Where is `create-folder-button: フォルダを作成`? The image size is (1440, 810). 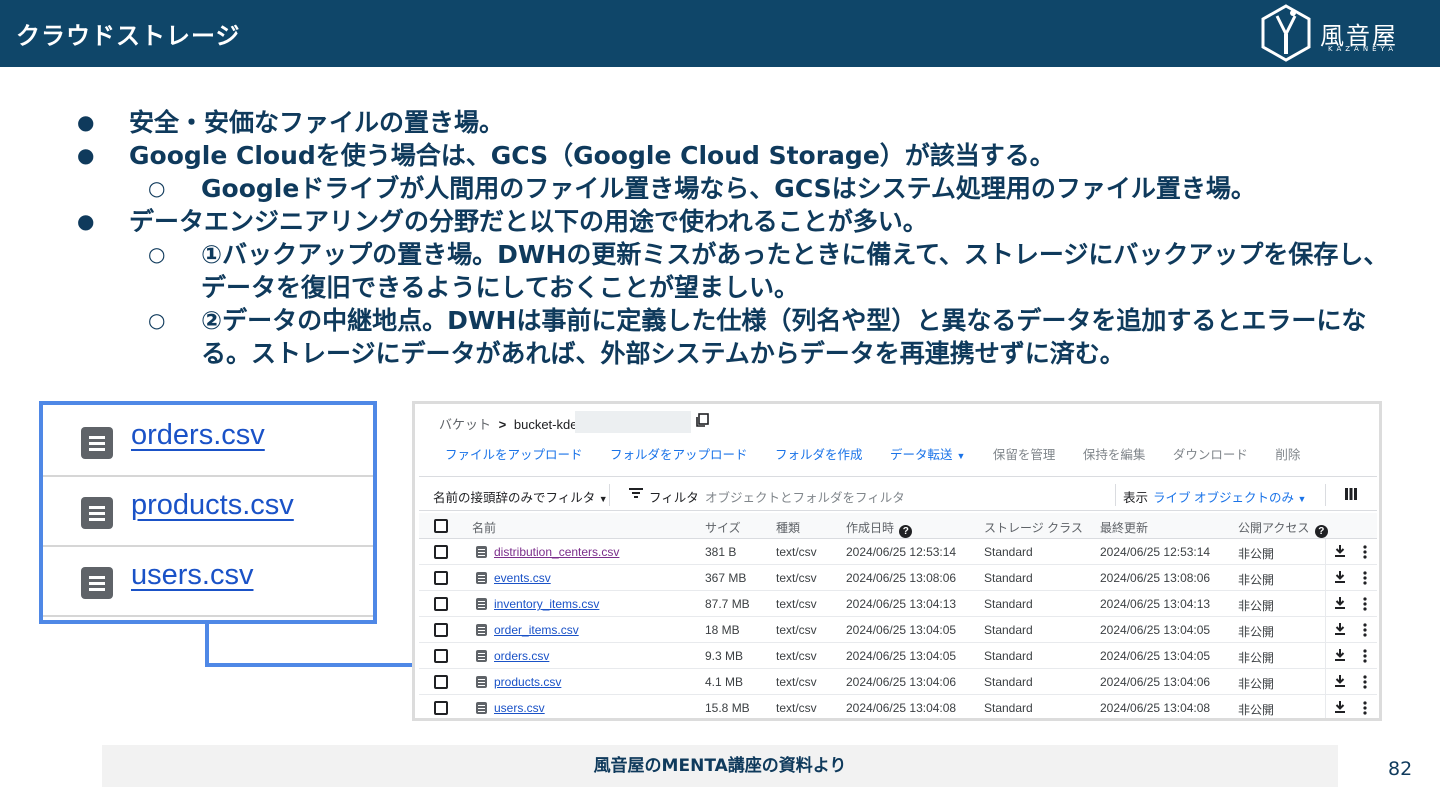
create-folder-button: フォルダを作成 is located at coordinates (819, 453).